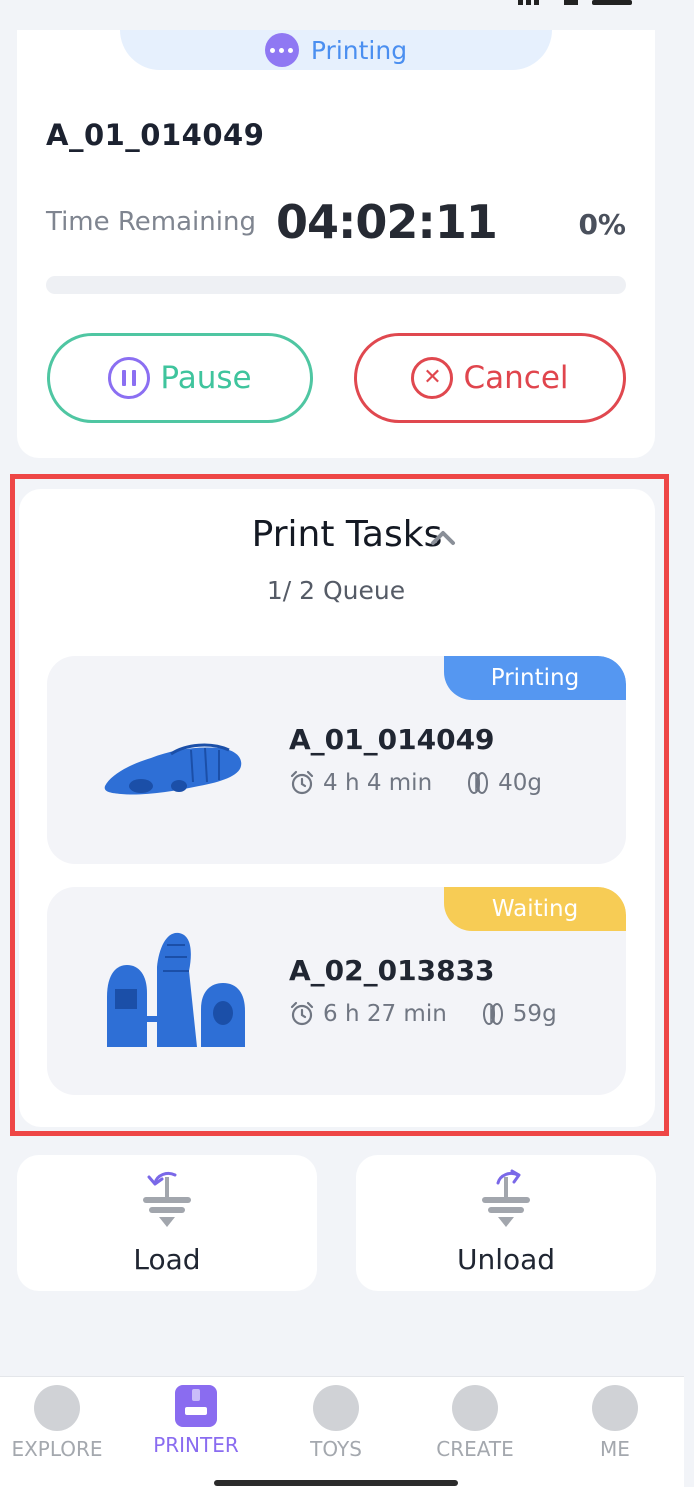 This screenshot has height=1487, width=694. I want to click on queue-count: 1/ 2 Queue, so click(336, 590).